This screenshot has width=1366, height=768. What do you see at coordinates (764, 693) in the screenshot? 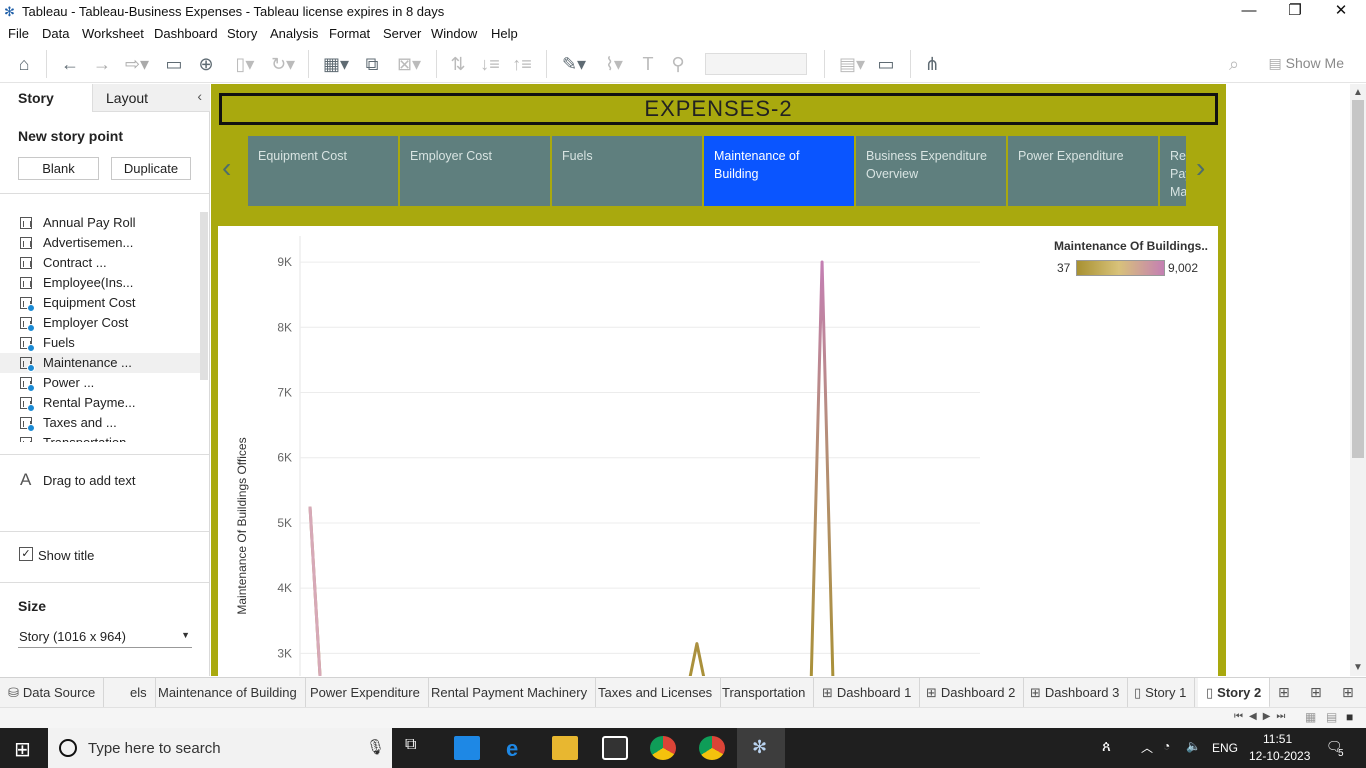
I see `sheet-tab: Transportation` at bounding box center [764, 693].